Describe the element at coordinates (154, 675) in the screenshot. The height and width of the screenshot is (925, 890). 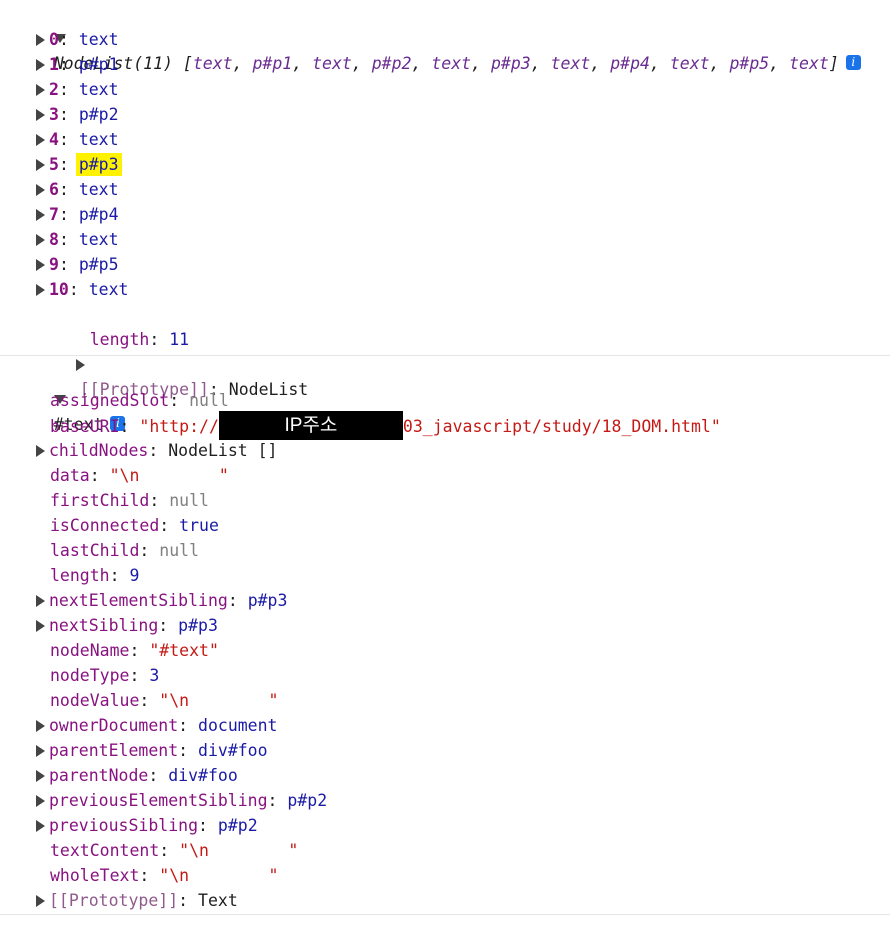
I see `property-value: 3` at that location.